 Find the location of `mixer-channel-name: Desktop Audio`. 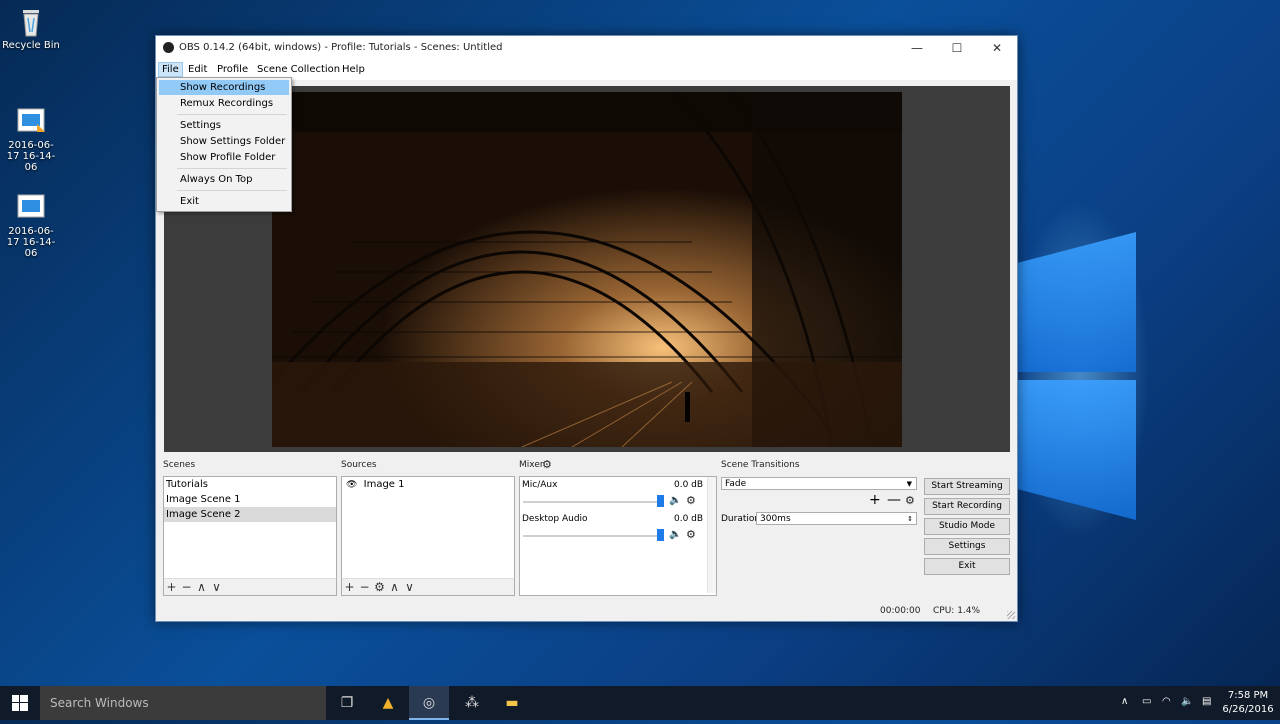

mixer-channel-name: Desktop Audio is located at coordinates (555, 519).